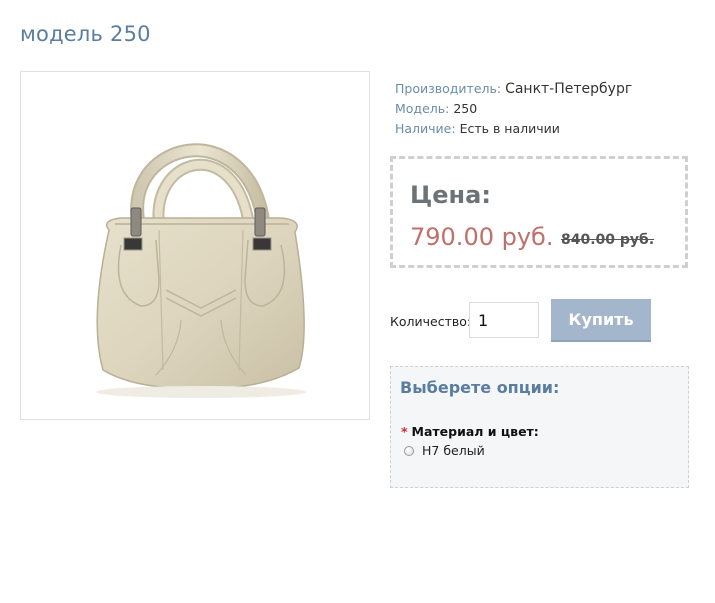 Image resolution: width=715 pixels, height=603 pixels. What do you see at coordinates (509, 128) in the screenshot?
I see `availability-value: Есть в наличии` at bounding box center [509, 128].